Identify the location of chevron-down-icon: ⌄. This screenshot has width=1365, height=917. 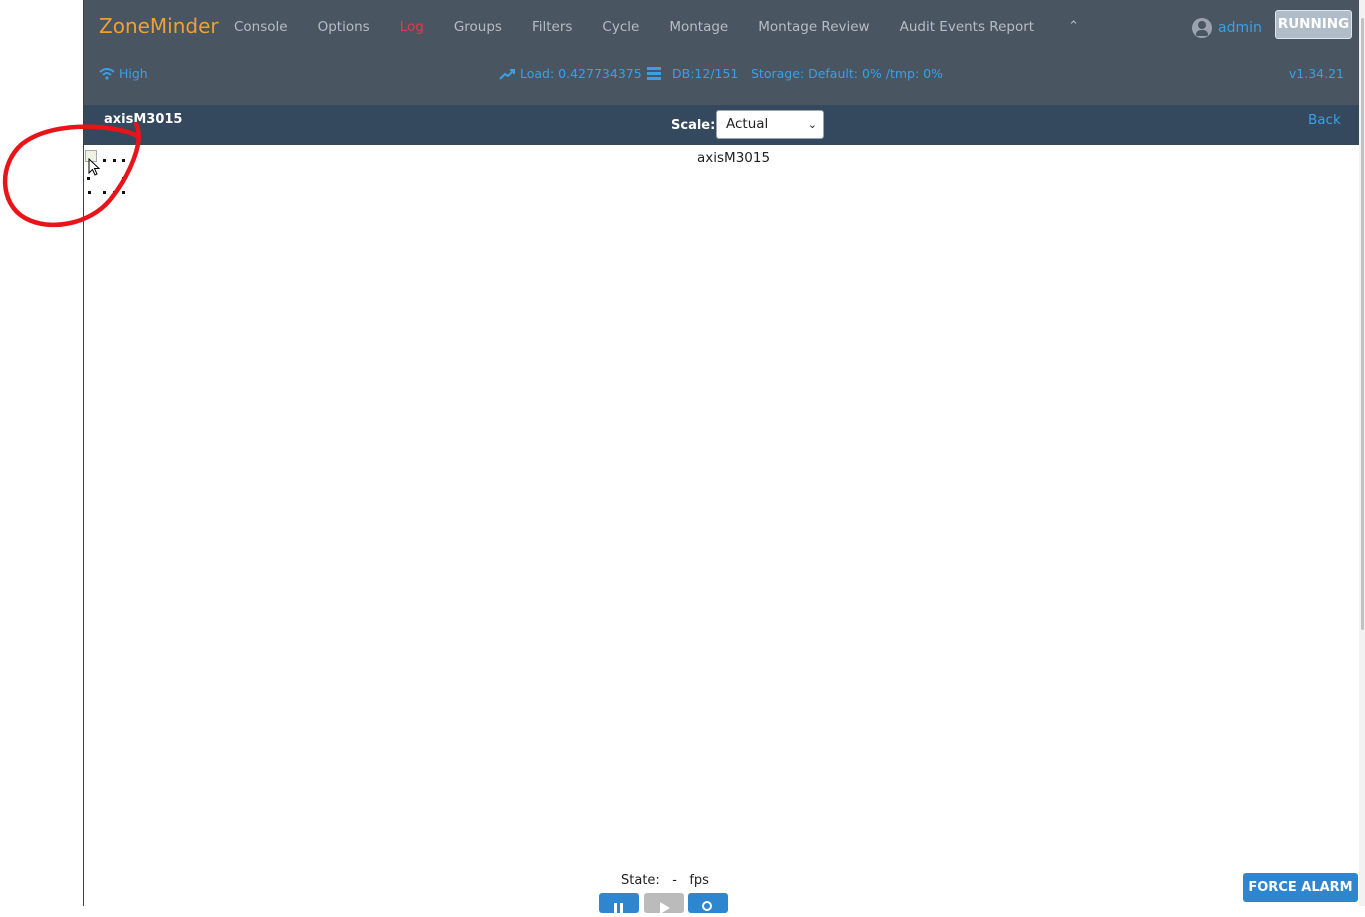
(812, 124).